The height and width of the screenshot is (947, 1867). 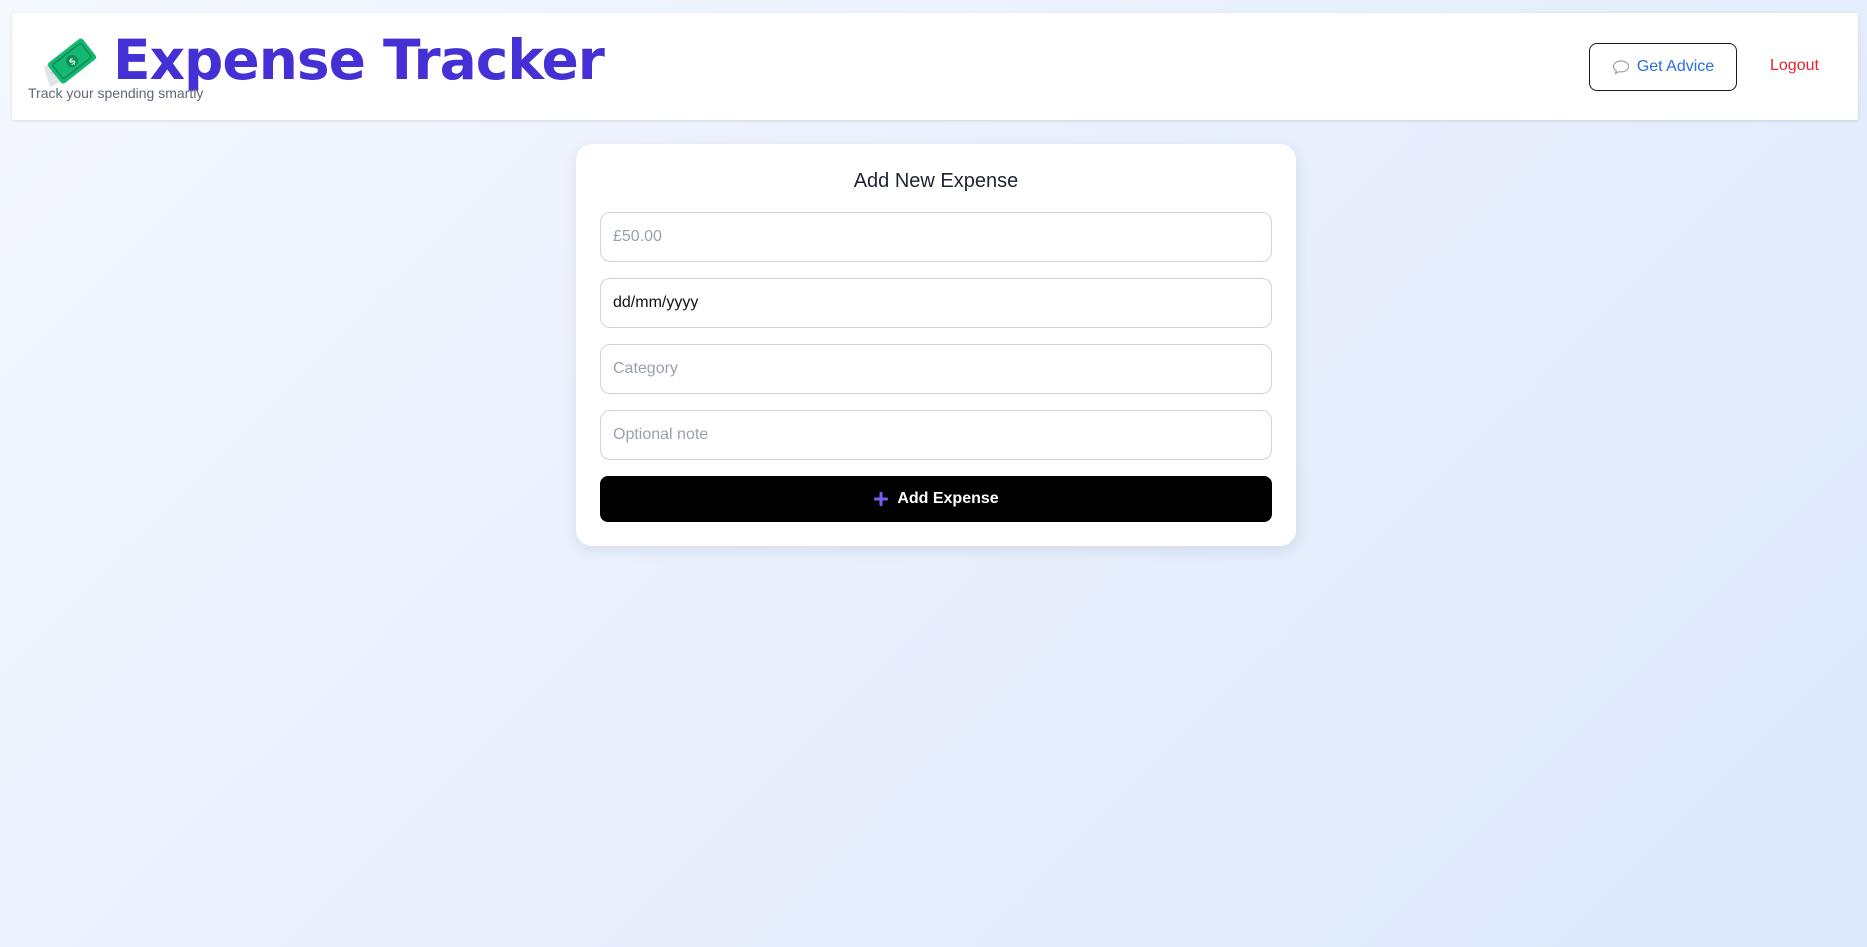 I want to click on speech-bubble-icon, so click(x=1620, y=67).